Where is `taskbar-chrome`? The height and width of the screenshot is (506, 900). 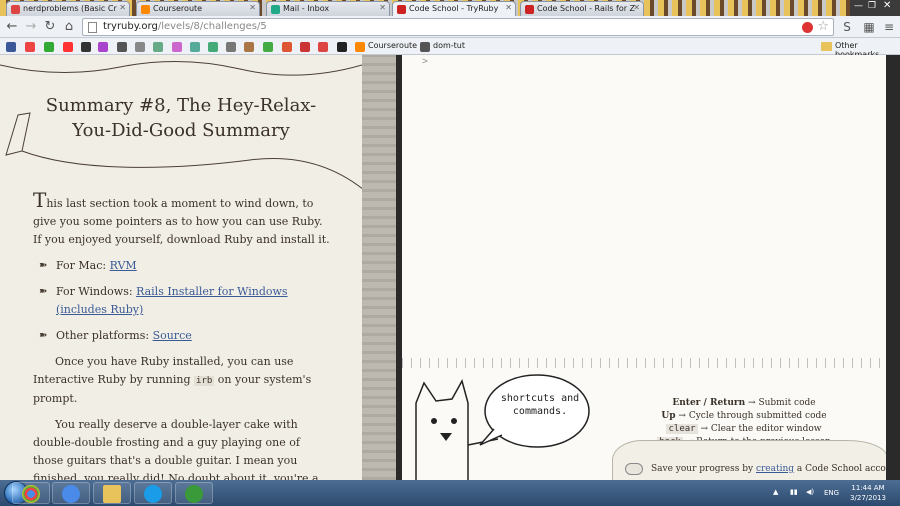
taskbar-chrome is located at coordinates (31, 493).